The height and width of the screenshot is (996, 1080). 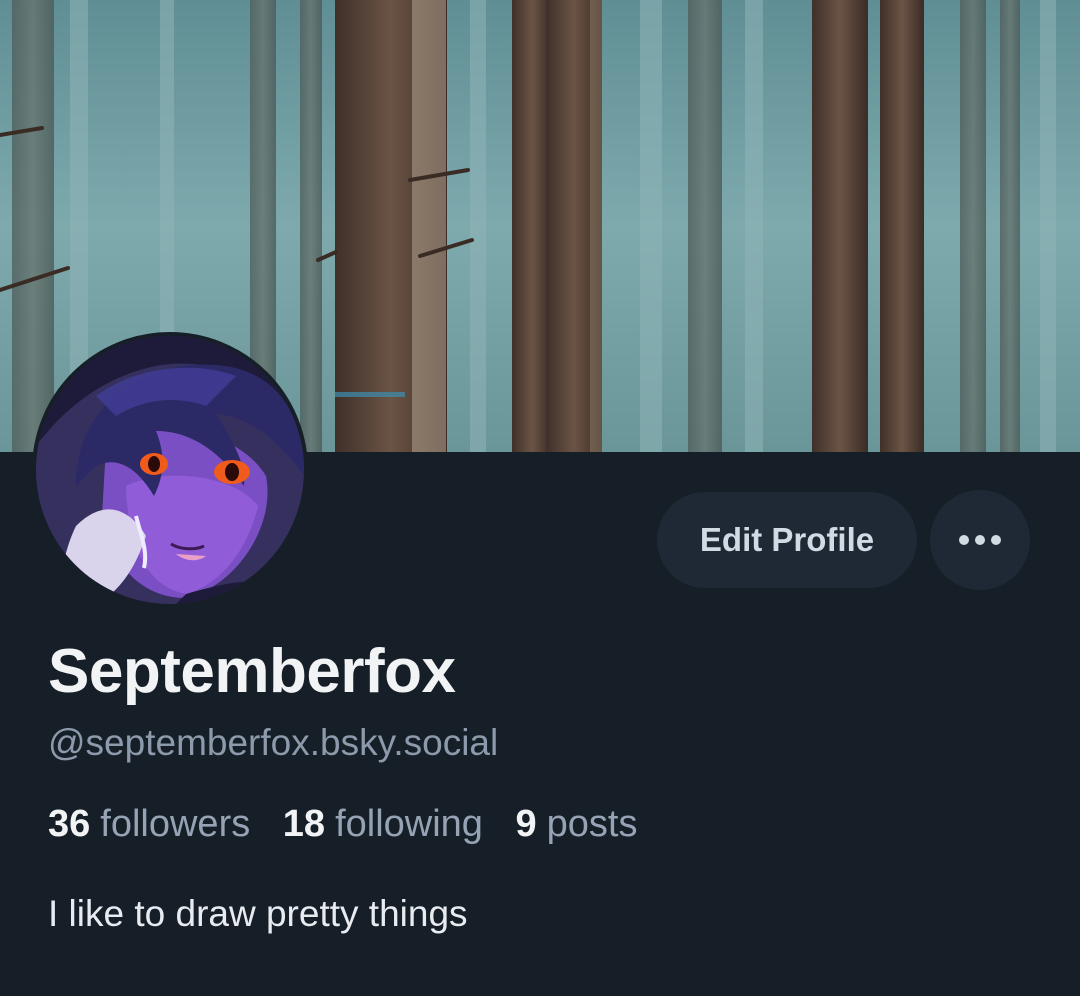 I want to click on following-label: following, so click(x=409, y=824).